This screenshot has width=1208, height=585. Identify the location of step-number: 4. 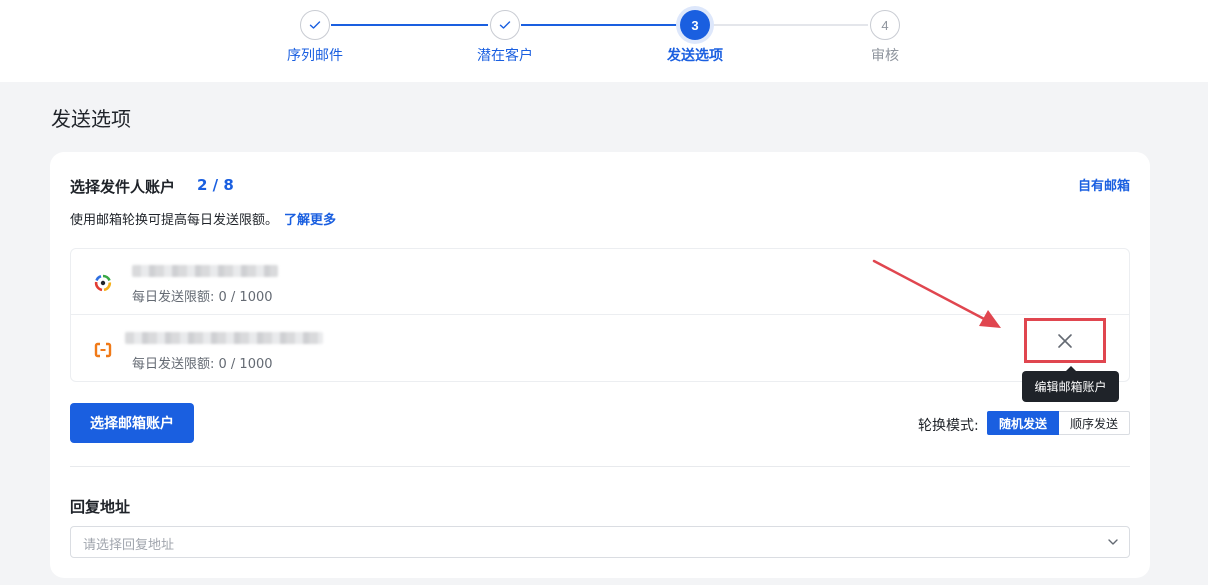
(885, 25).